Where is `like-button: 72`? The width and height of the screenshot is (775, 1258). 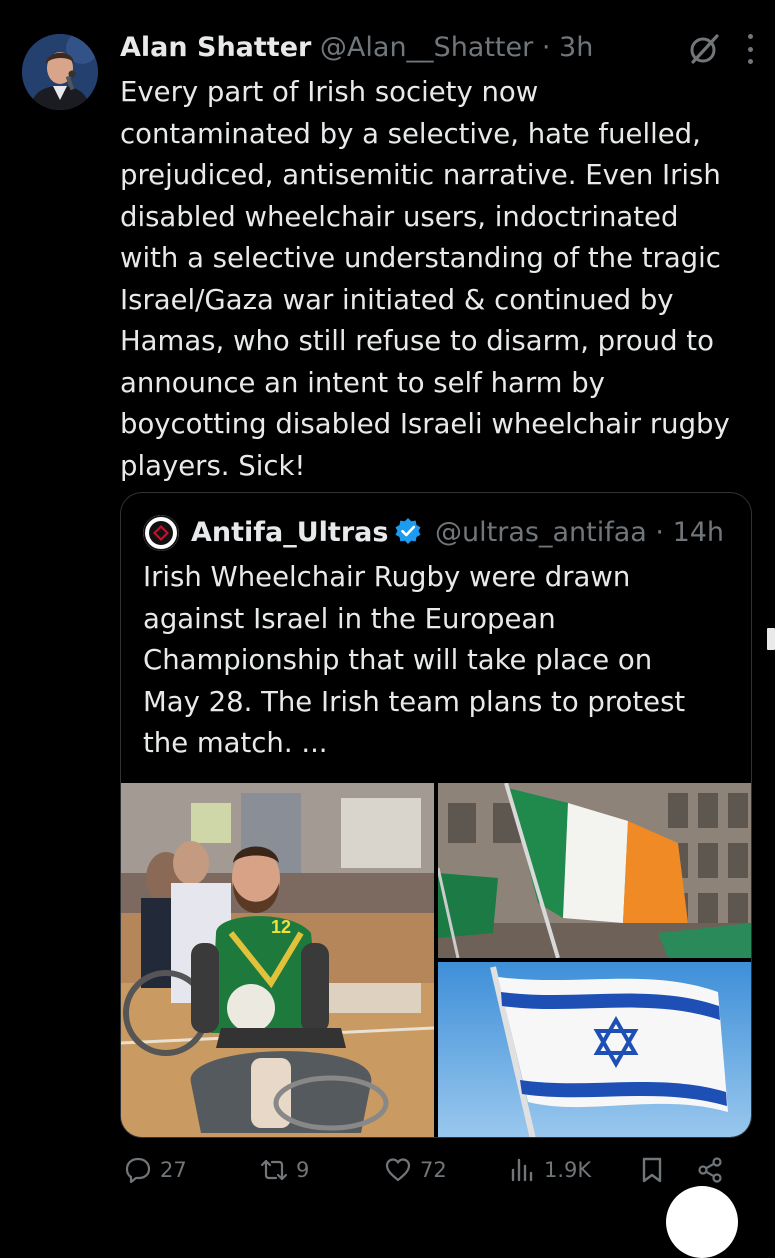
like-button: 72 is located at coordinates (415, 1170).